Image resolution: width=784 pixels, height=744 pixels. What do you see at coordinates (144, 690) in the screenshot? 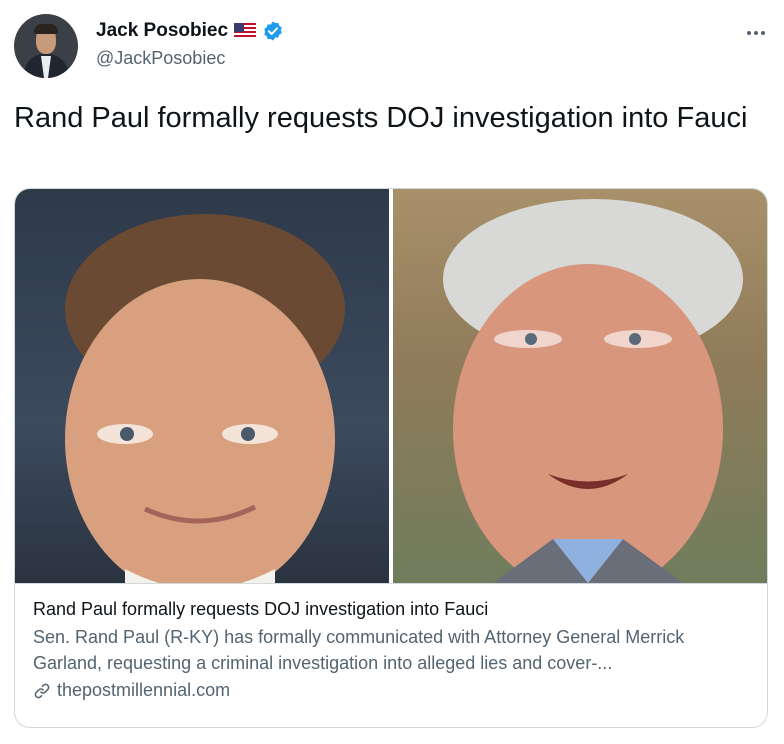
I see `card-domain: thepostmillennial.com` at bounding box center [144, 690].